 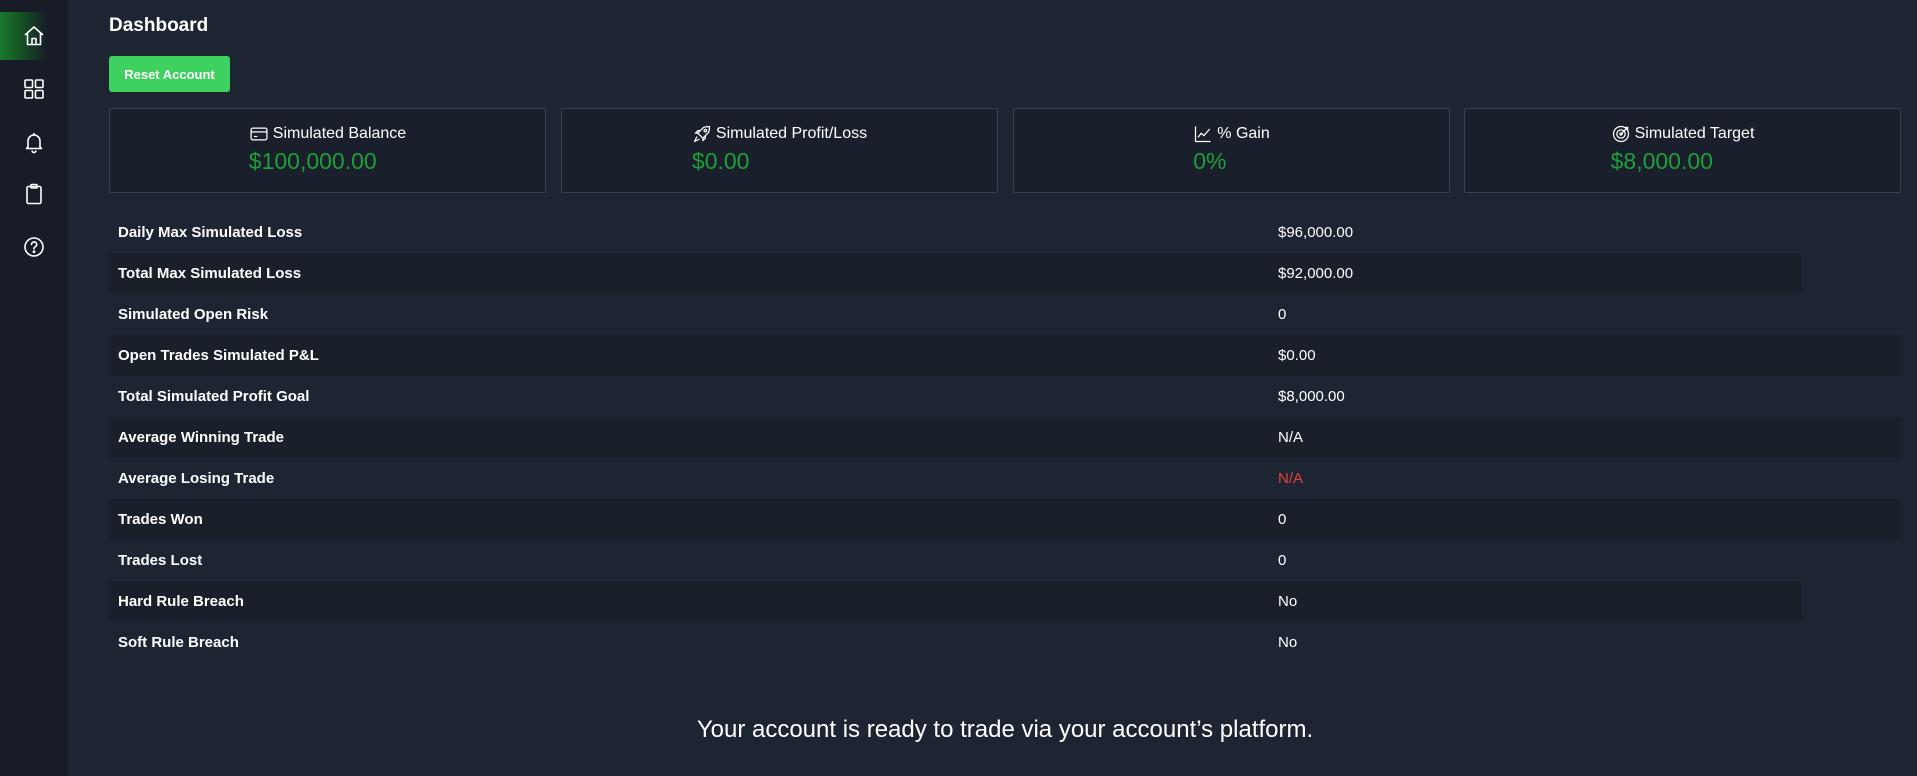 I want to click on card-percent-gain: % Gain 0%, so click(x=1231, y=150).